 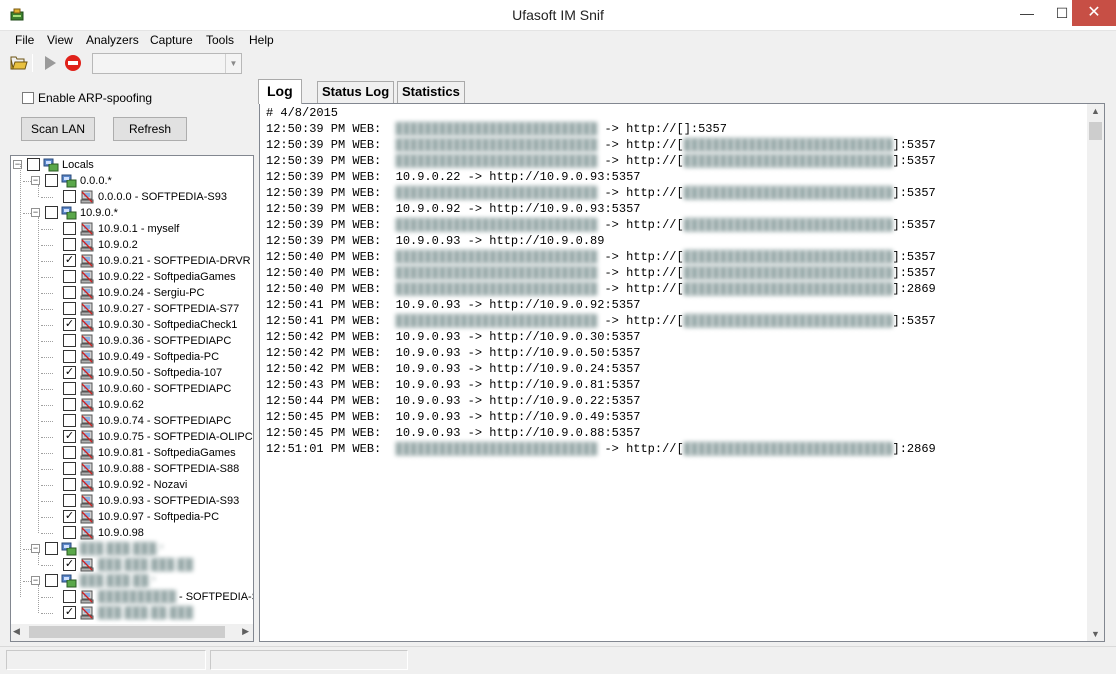 What do you see at coordinates (132, 341) in the screenshot?
I see `tree-host-node: 10.9.0.36 - SOFTPEDIAPC` at bounding box center [132, 341].